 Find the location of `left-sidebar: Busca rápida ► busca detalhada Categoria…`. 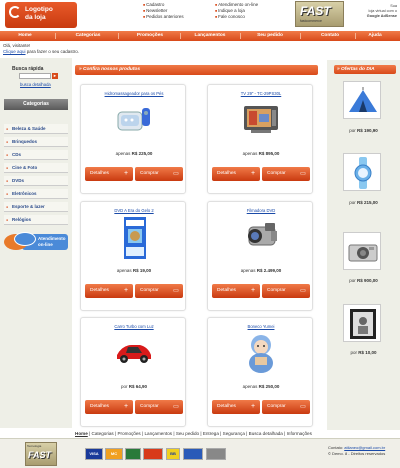

left-sidebar: Busca rápida ► busca detalhada Categoria… is located at coordinates (36, 243).